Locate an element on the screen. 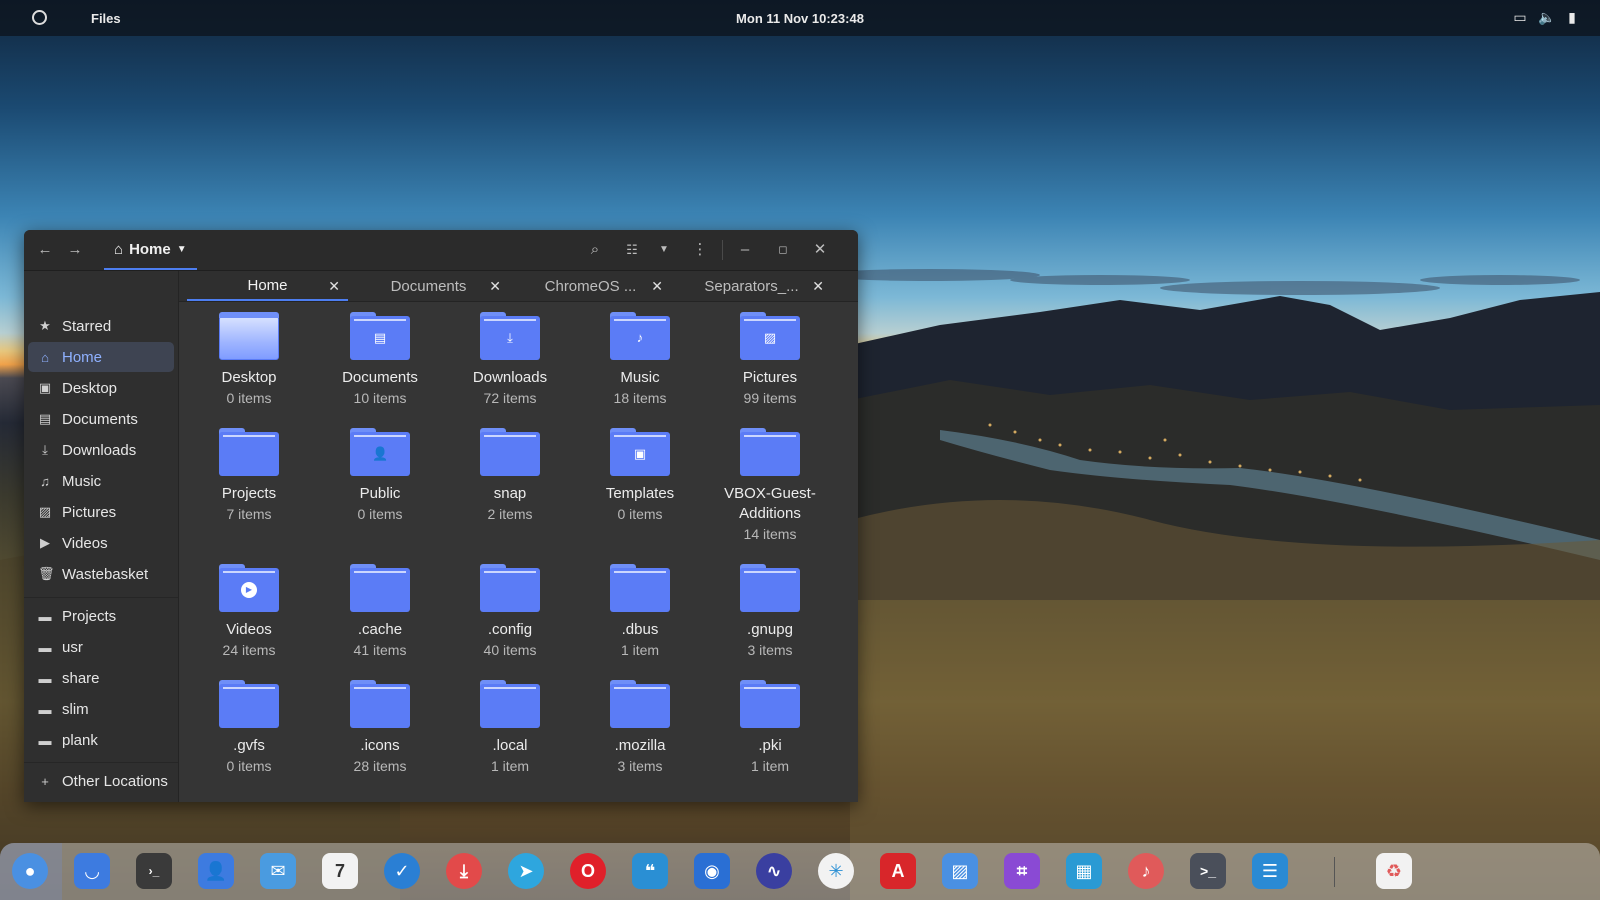 This screenshot has height=900, width=1600. file-item-pictures: ▨ Pictures 99 items is located at coordinates (770, 360).